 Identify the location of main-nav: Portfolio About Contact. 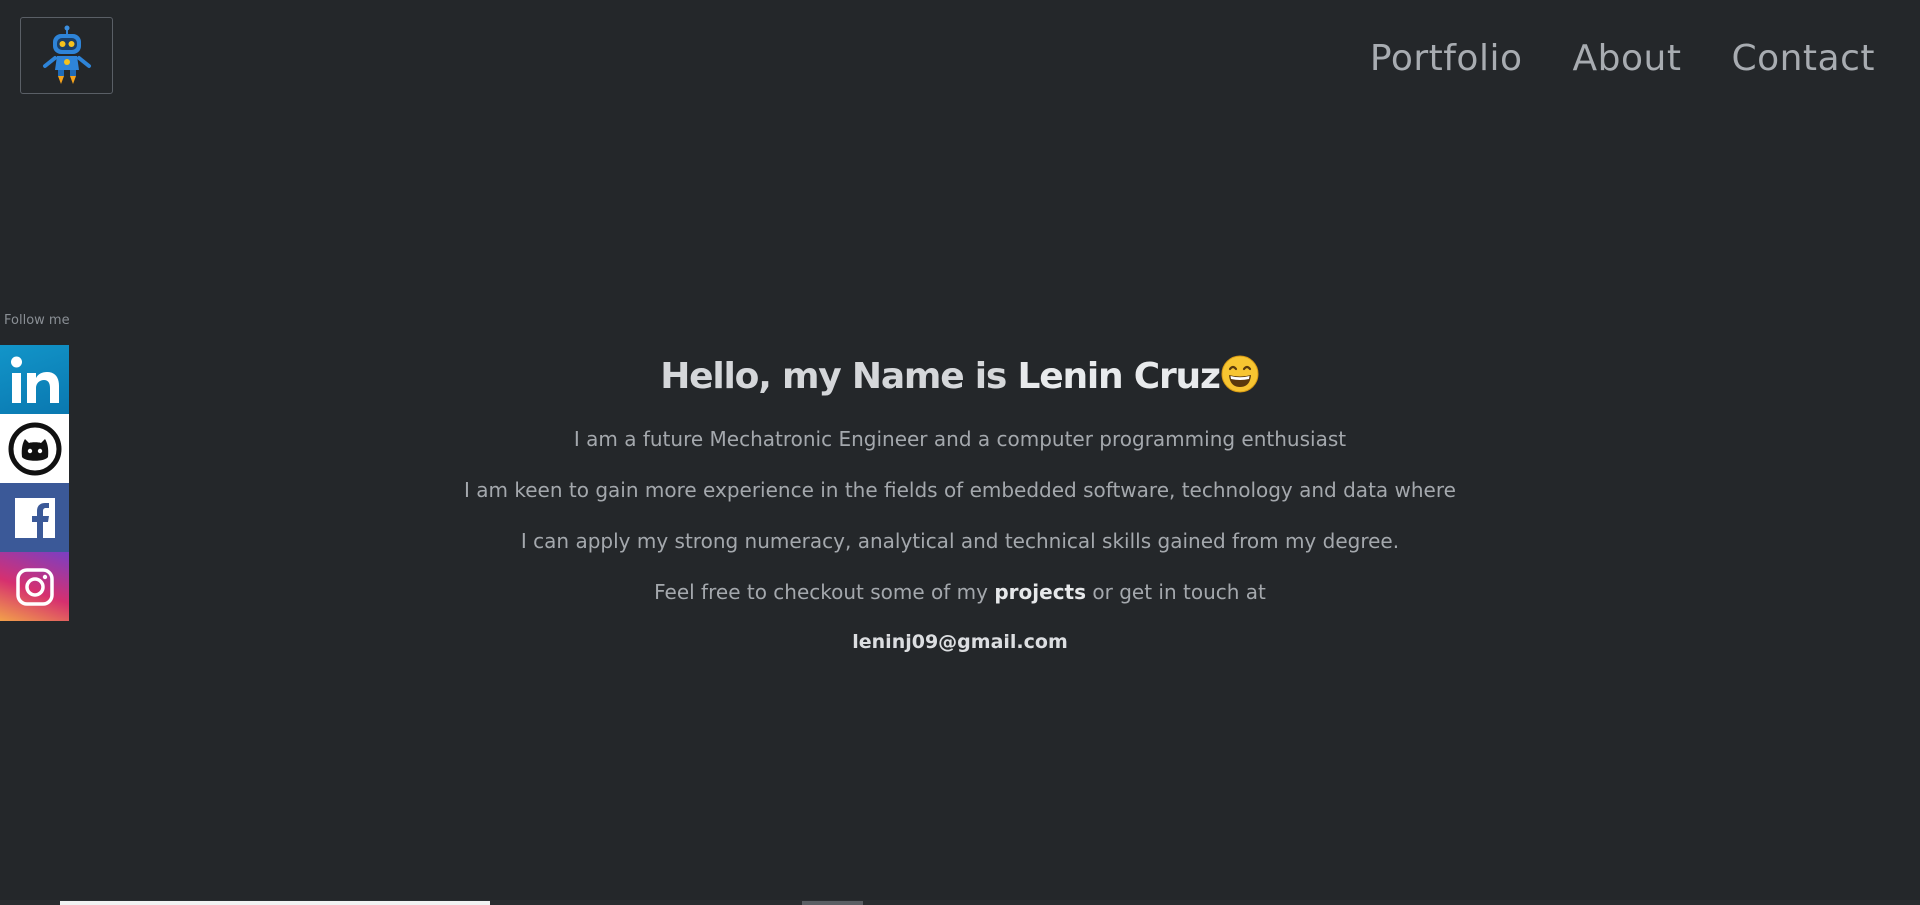
(1622, 59).